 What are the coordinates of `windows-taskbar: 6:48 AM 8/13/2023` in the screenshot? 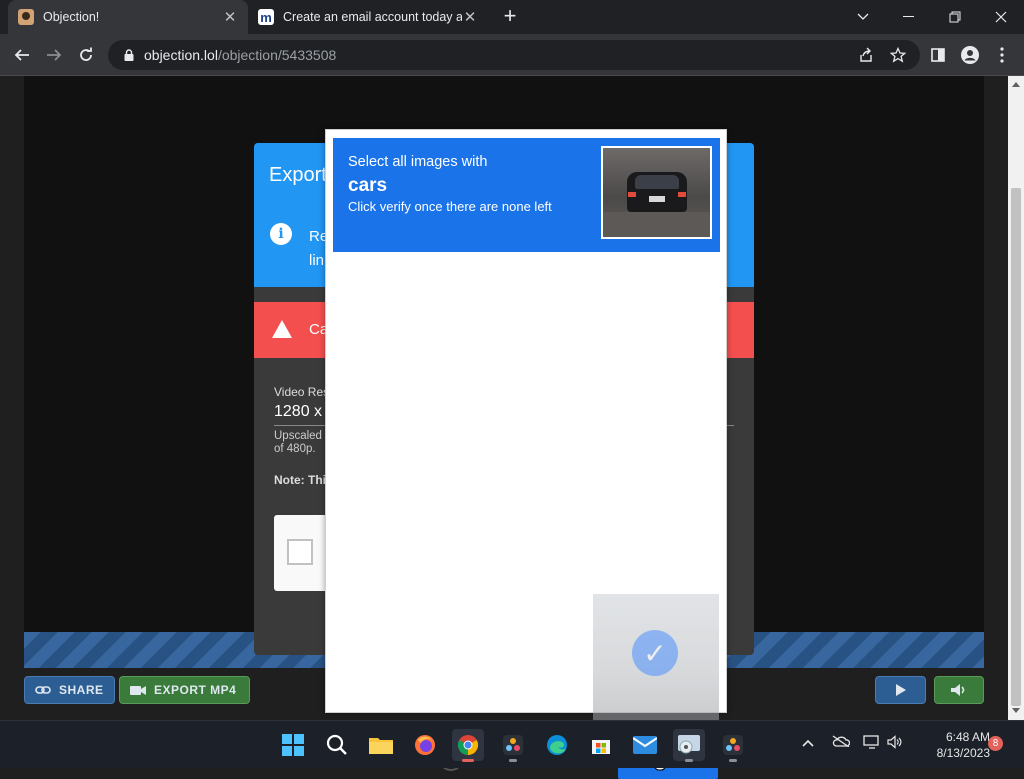 It's located at (512, 744).